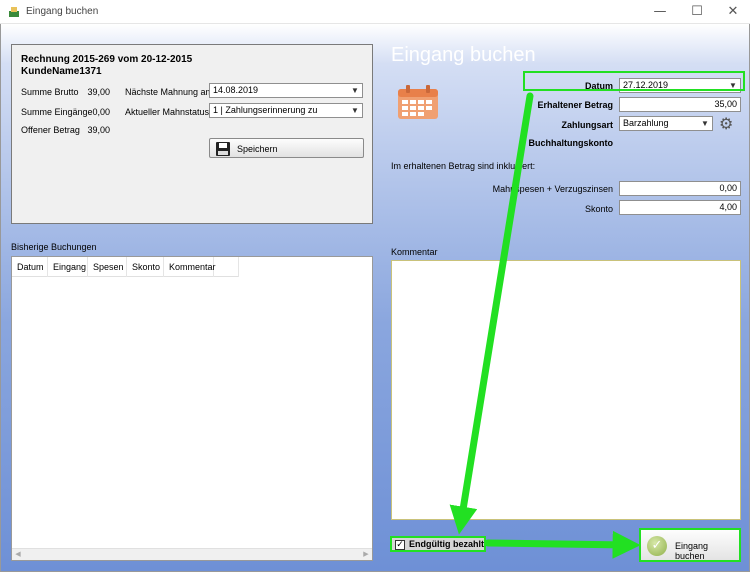 The height and width of the screenshot is (572, 750). What do you see at coordinates (418, 102) in the screenshot?
I see `calendar-icon` at bounding box center [418, 102].